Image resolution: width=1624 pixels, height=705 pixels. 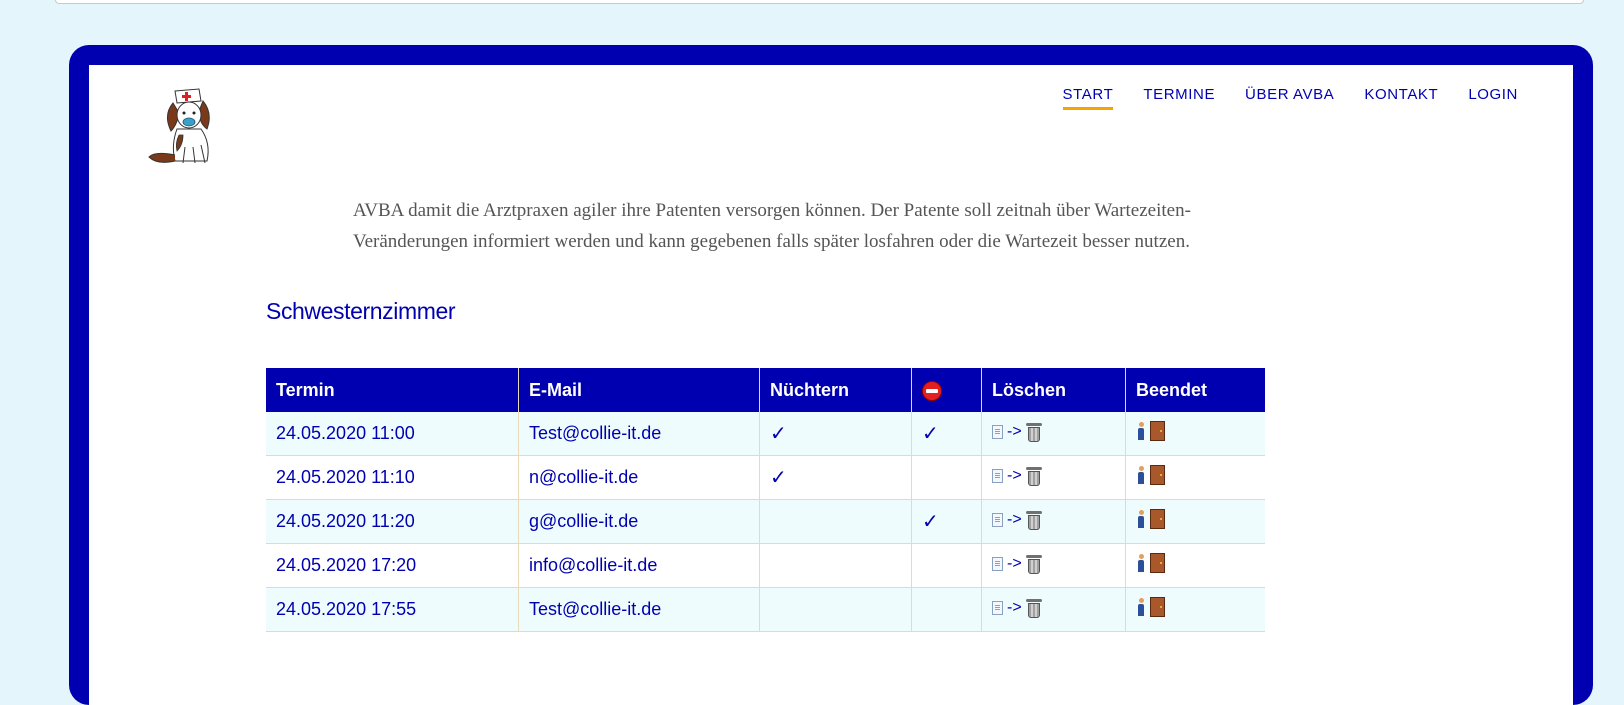 I want to click on nav-kontakt: KONTAKT, so click(x=1401, y=98).